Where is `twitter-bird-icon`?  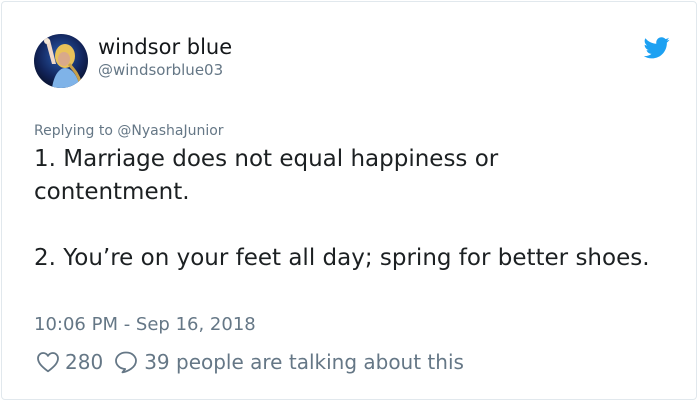 twitter-bird-icon is located at coordinates (656, 48).